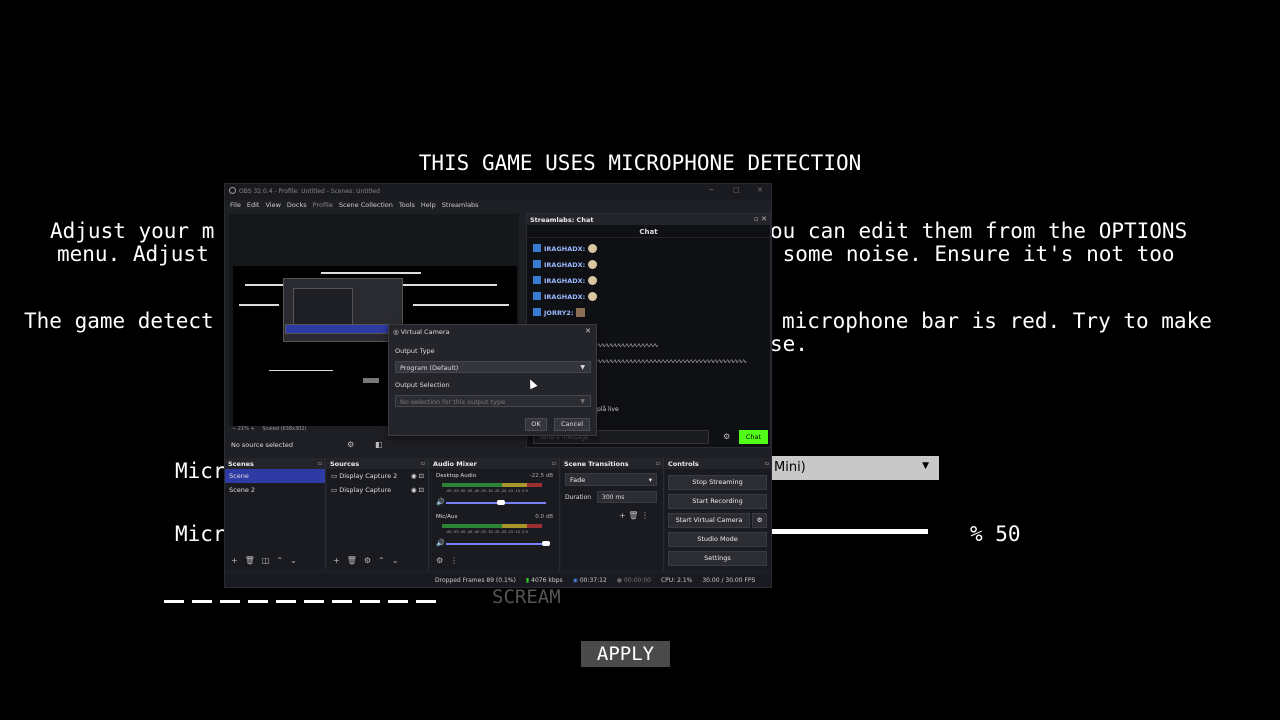  I want to click on chat-settings-icon: ⚙, so click(726, 436).